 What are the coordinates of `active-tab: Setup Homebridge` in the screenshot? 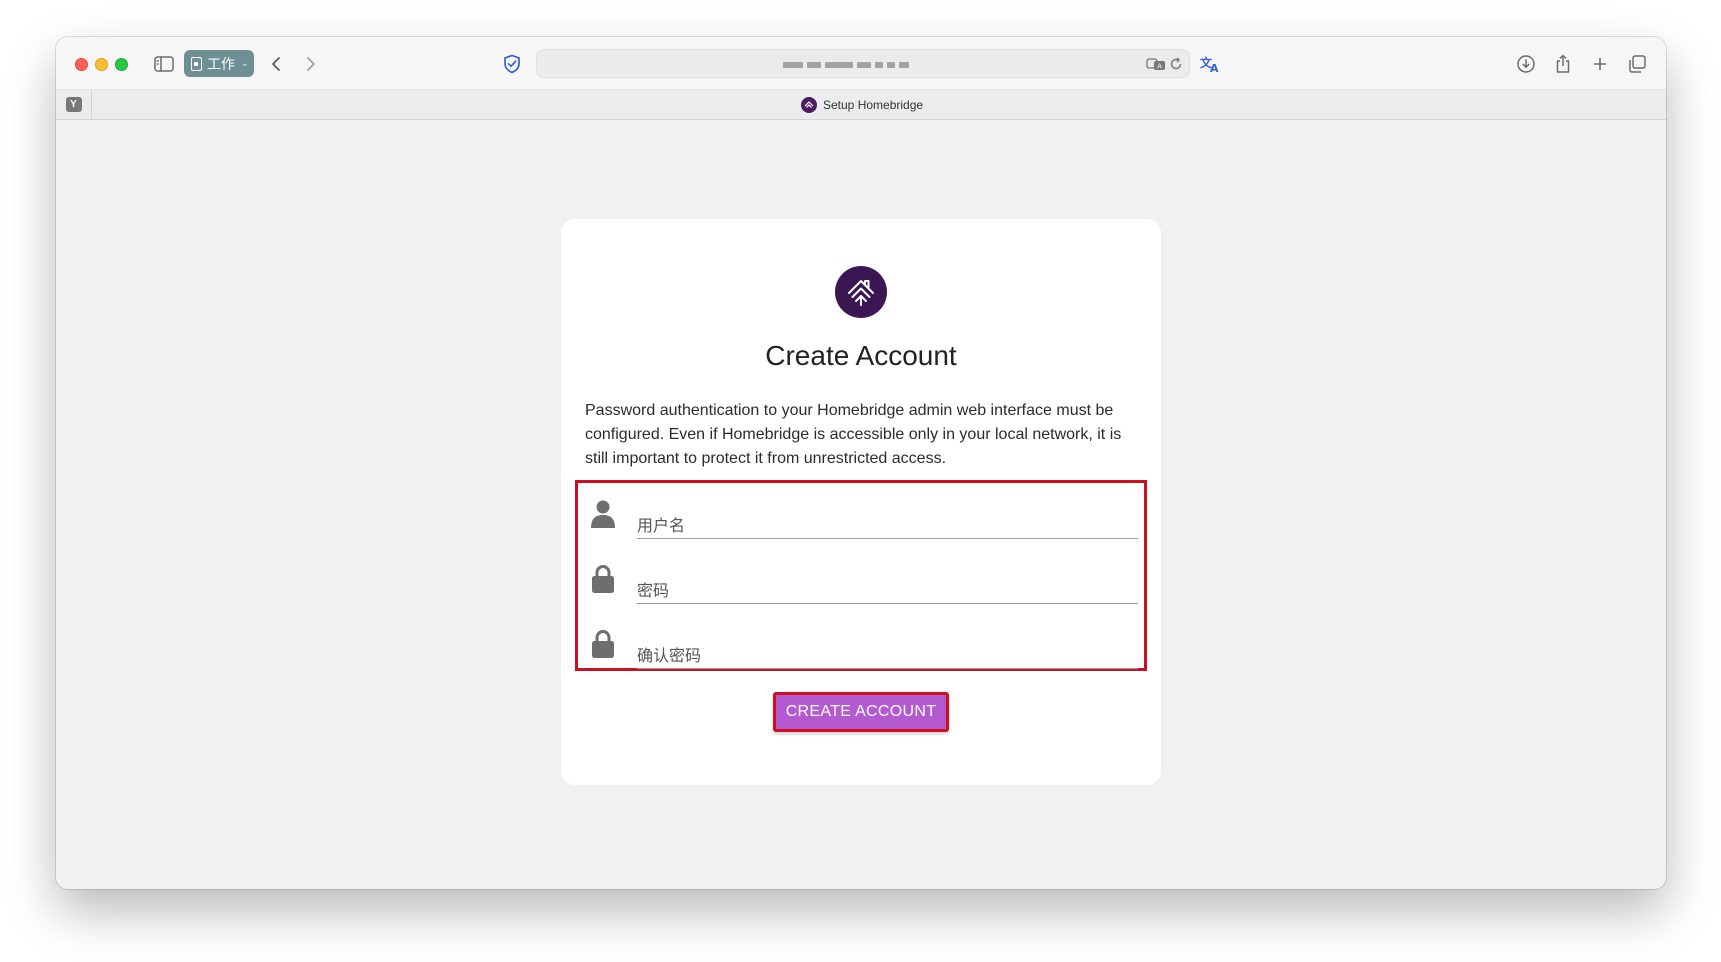 It's located at (862, 105).